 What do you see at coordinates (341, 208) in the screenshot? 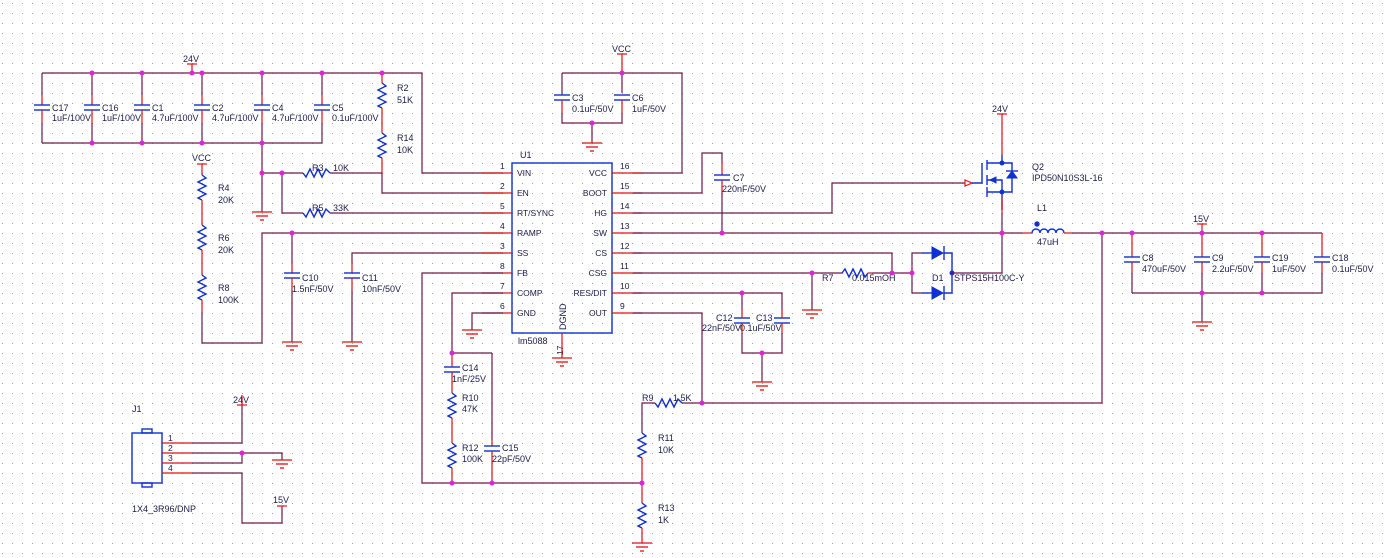
I see `r5-value: 33K` at bounding box center [341, 208].